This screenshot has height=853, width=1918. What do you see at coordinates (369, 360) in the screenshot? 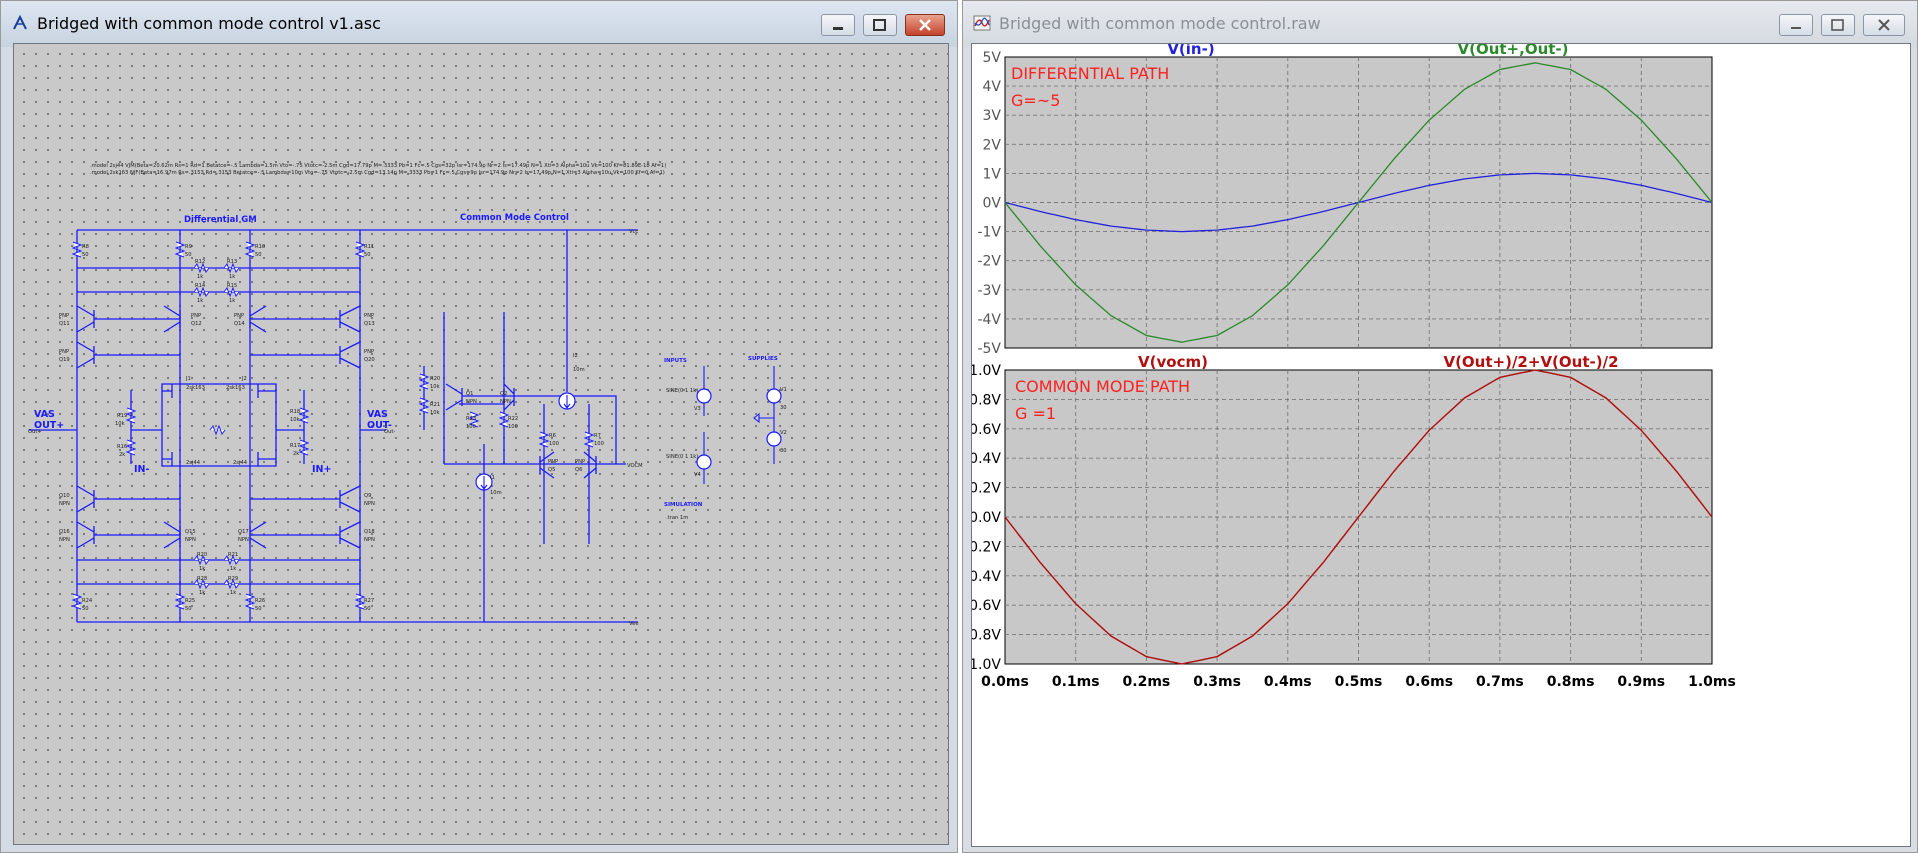
I see `label-q20: Q20` at bounding box center [369, 360].